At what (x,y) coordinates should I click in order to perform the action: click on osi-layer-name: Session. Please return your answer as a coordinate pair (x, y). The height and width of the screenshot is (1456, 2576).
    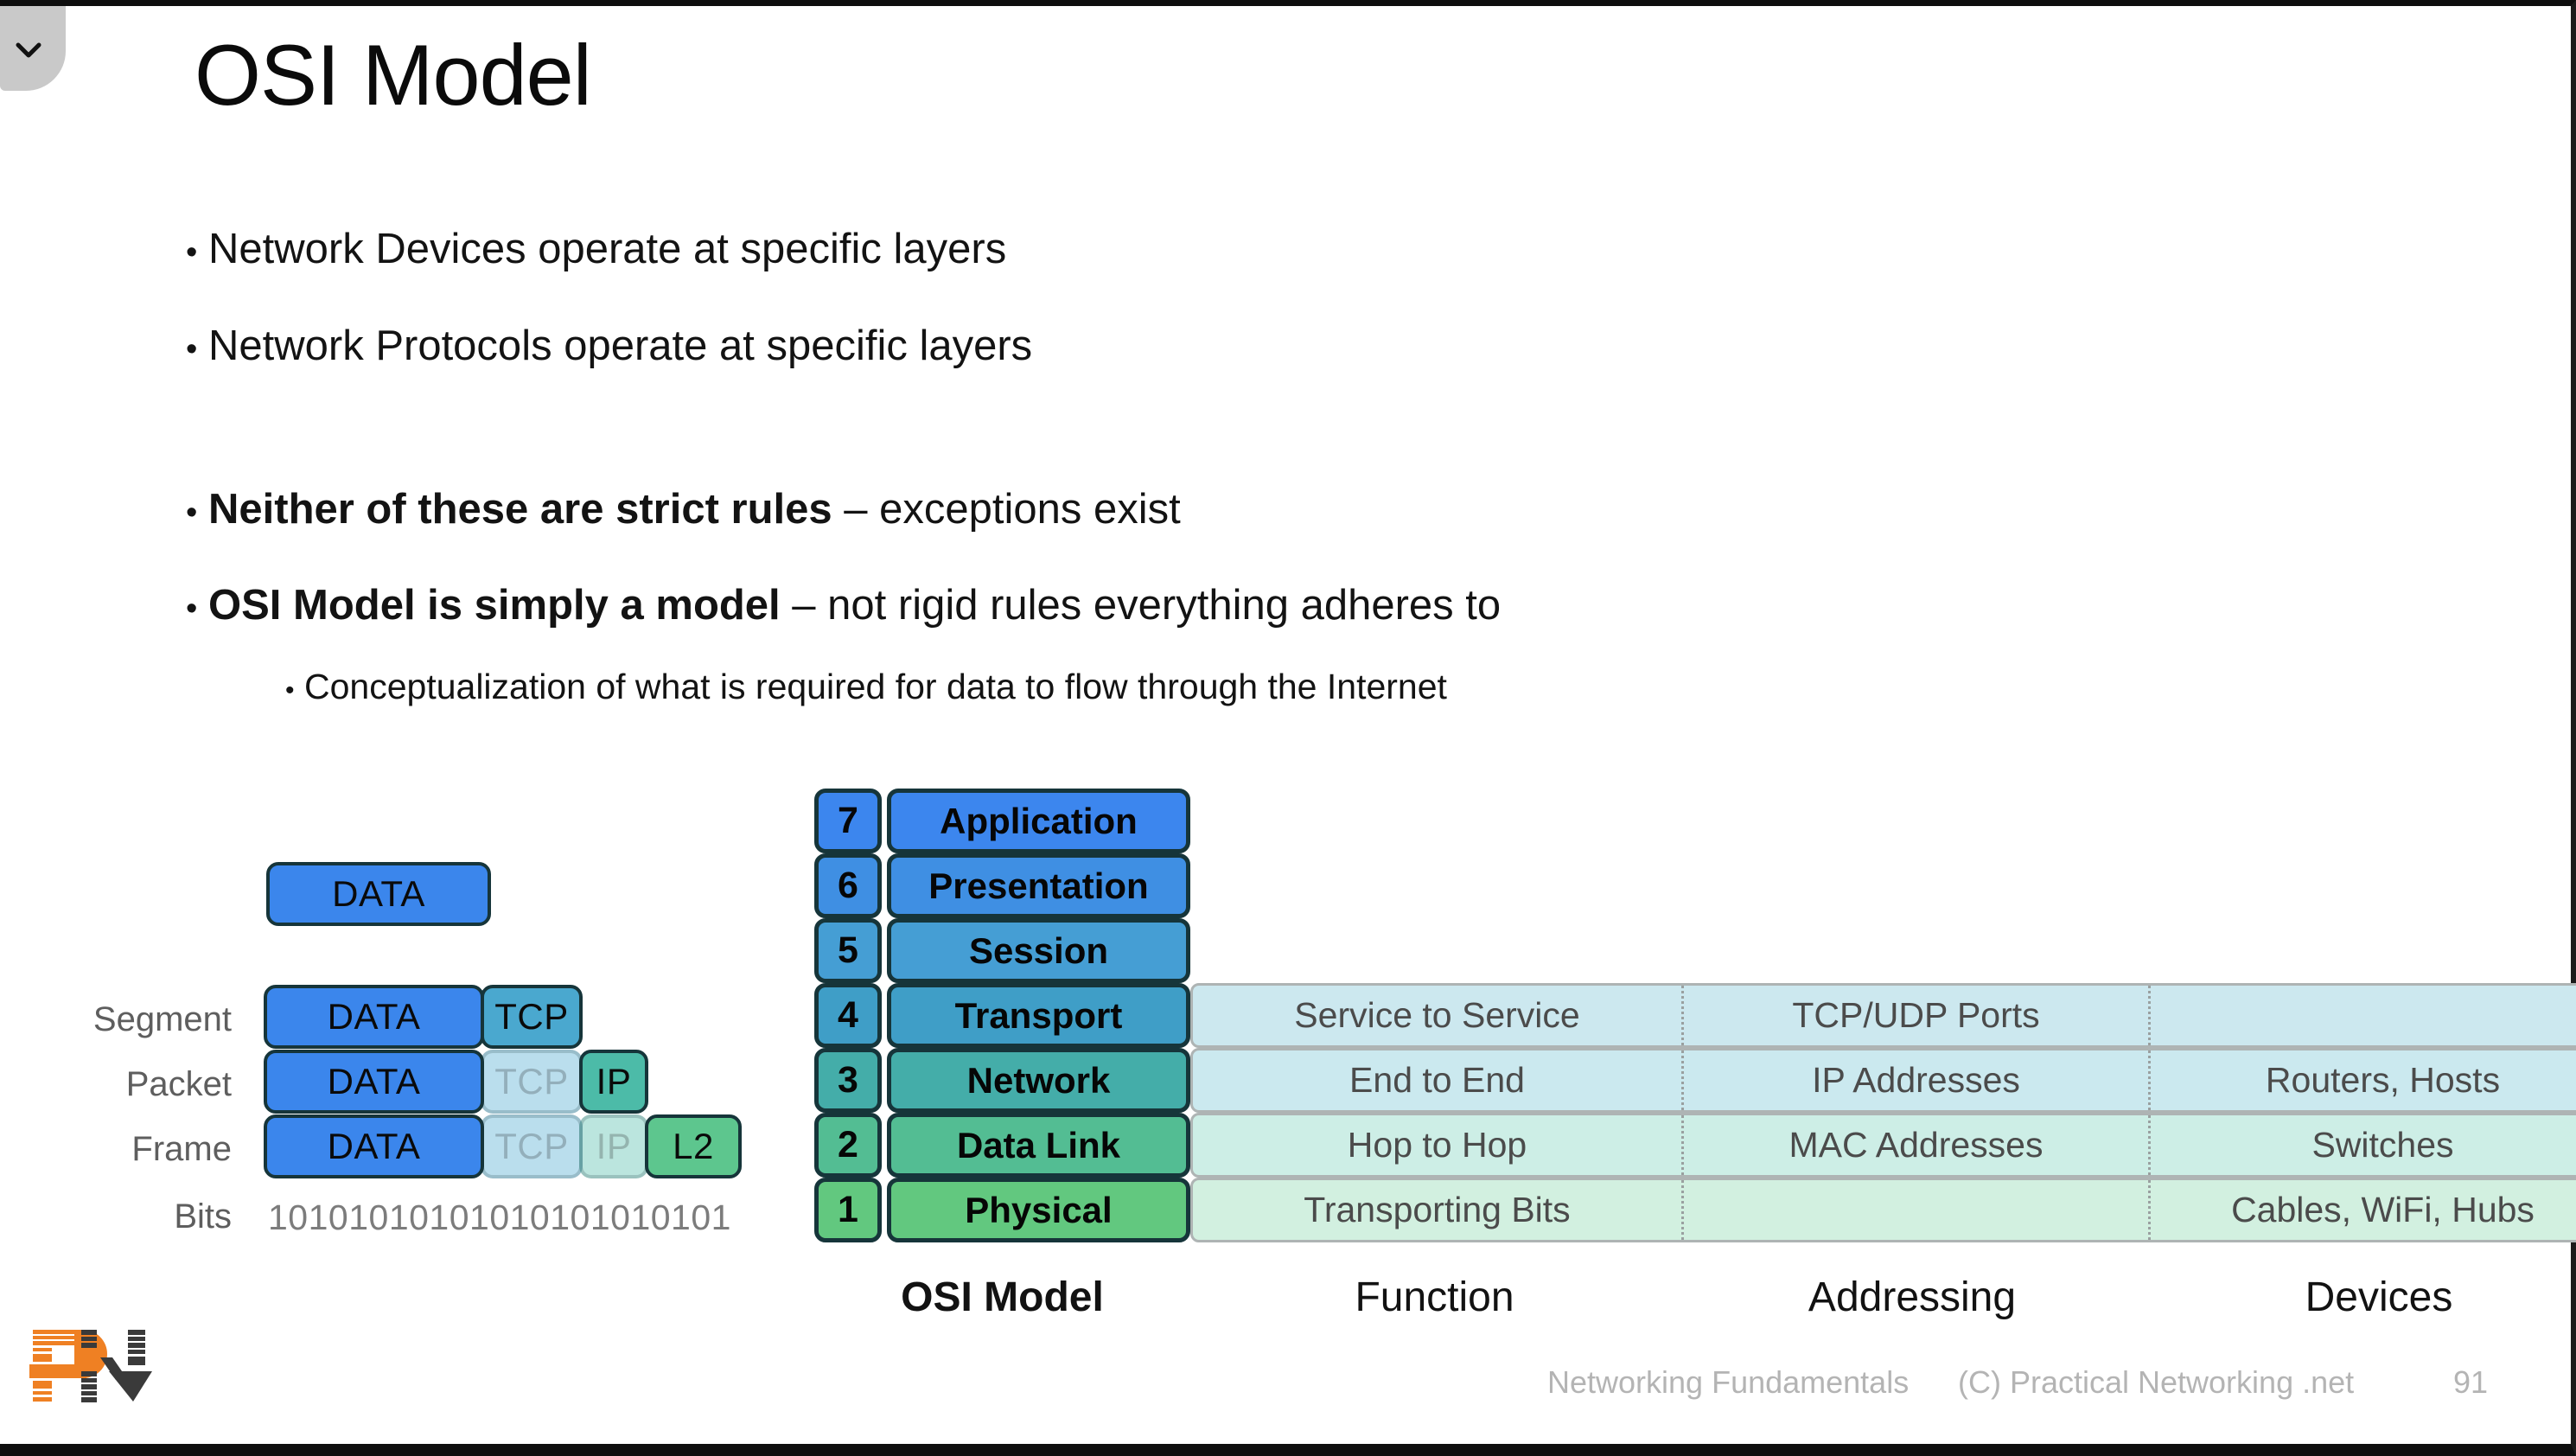
    Looking at the image, I should click on (1038, 950).